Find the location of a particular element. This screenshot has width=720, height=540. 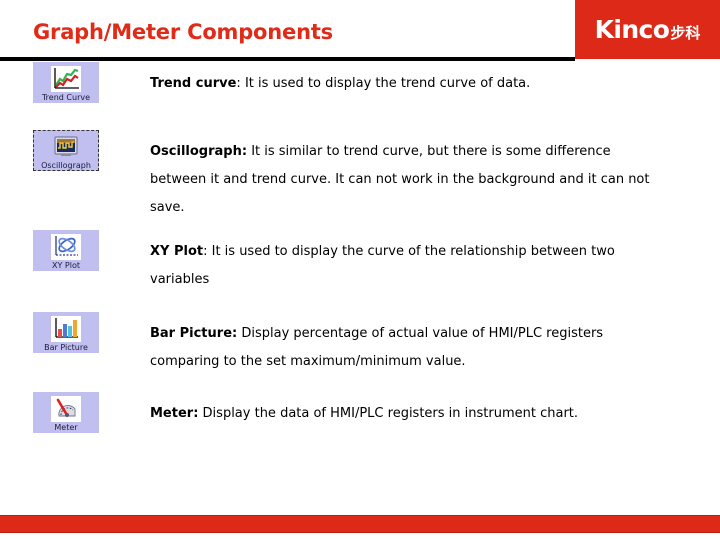

page-title: Graph/Meter Components is located at coordinates (183, 32).